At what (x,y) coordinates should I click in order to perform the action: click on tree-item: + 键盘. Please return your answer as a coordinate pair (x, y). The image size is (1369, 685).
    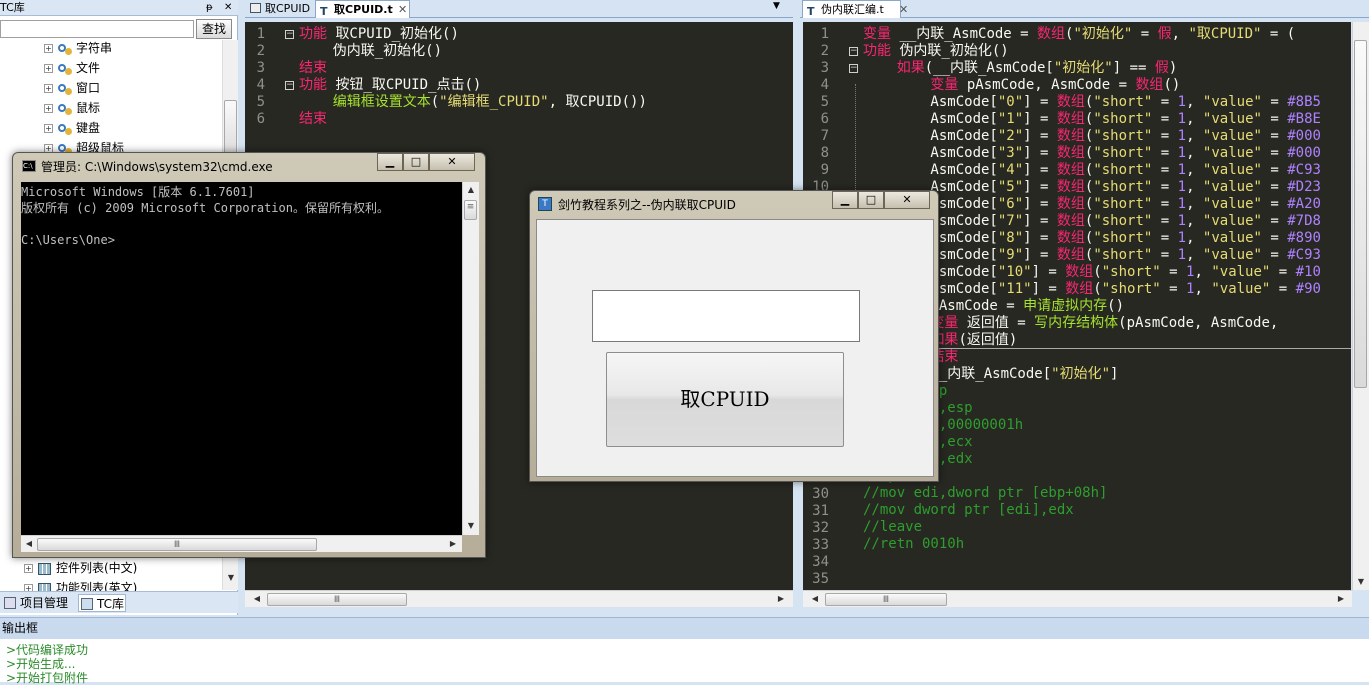
    Looking at the image, I should click on (72, 128).